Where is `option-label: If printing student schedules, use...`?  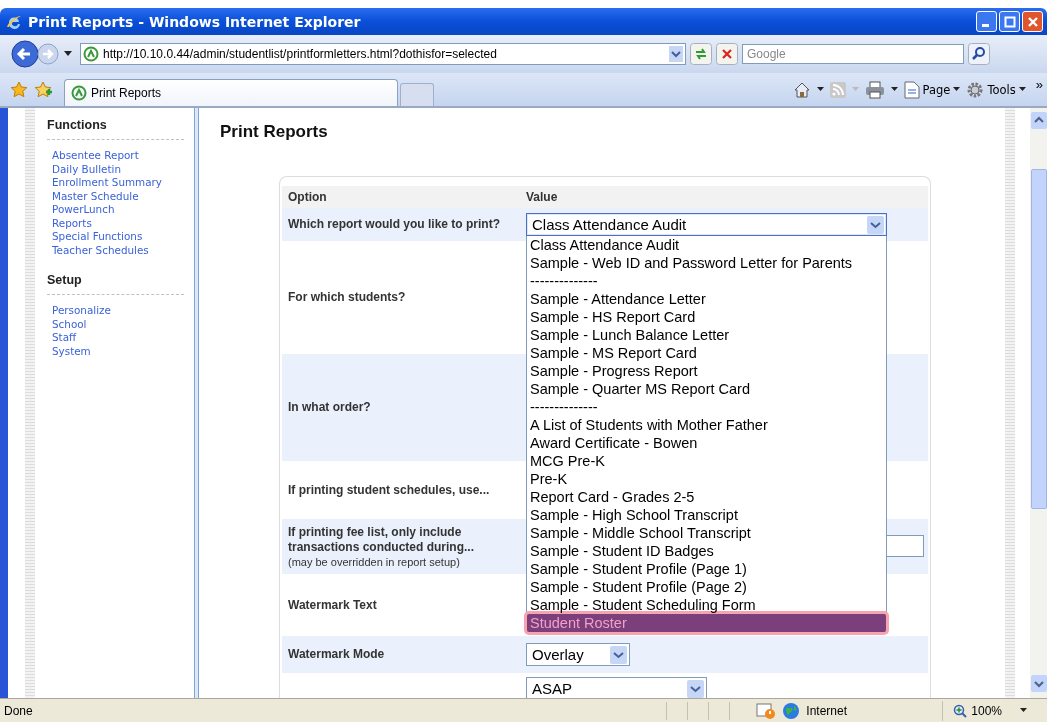
option-label: If printing student schedules, use... is located at coordinates (389, 490).